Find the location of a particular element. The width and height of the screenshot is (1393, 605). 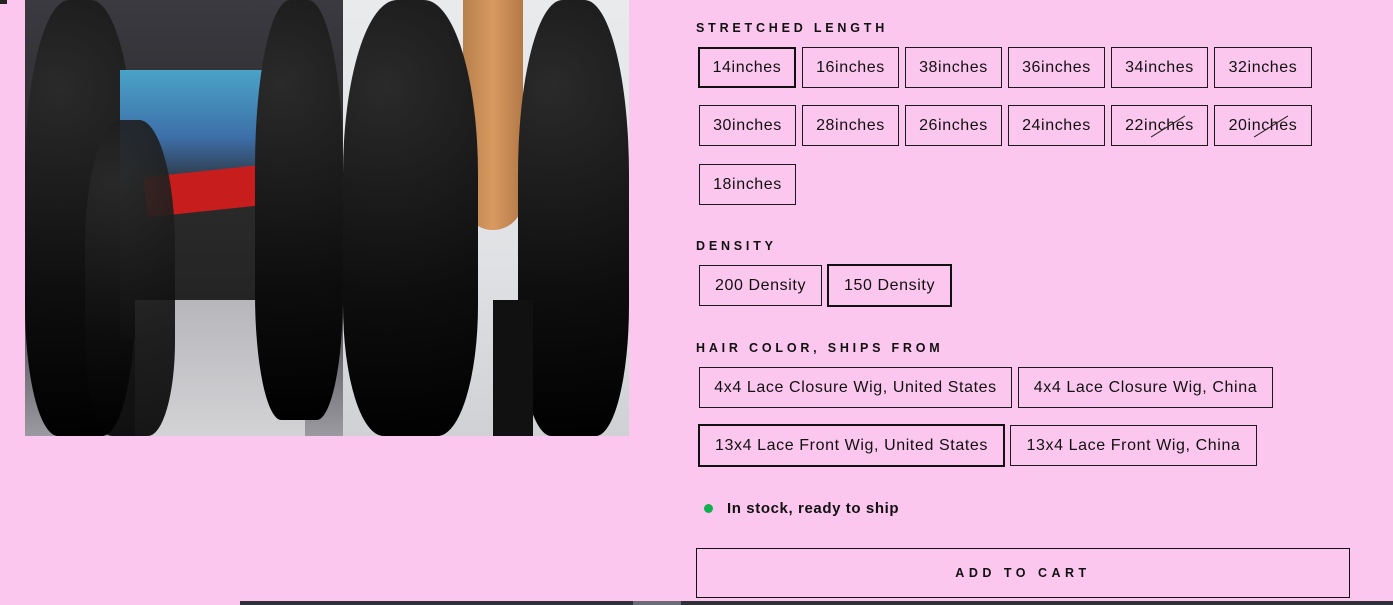

length-option-24: 24inches is located at coordinates (1056, 125).